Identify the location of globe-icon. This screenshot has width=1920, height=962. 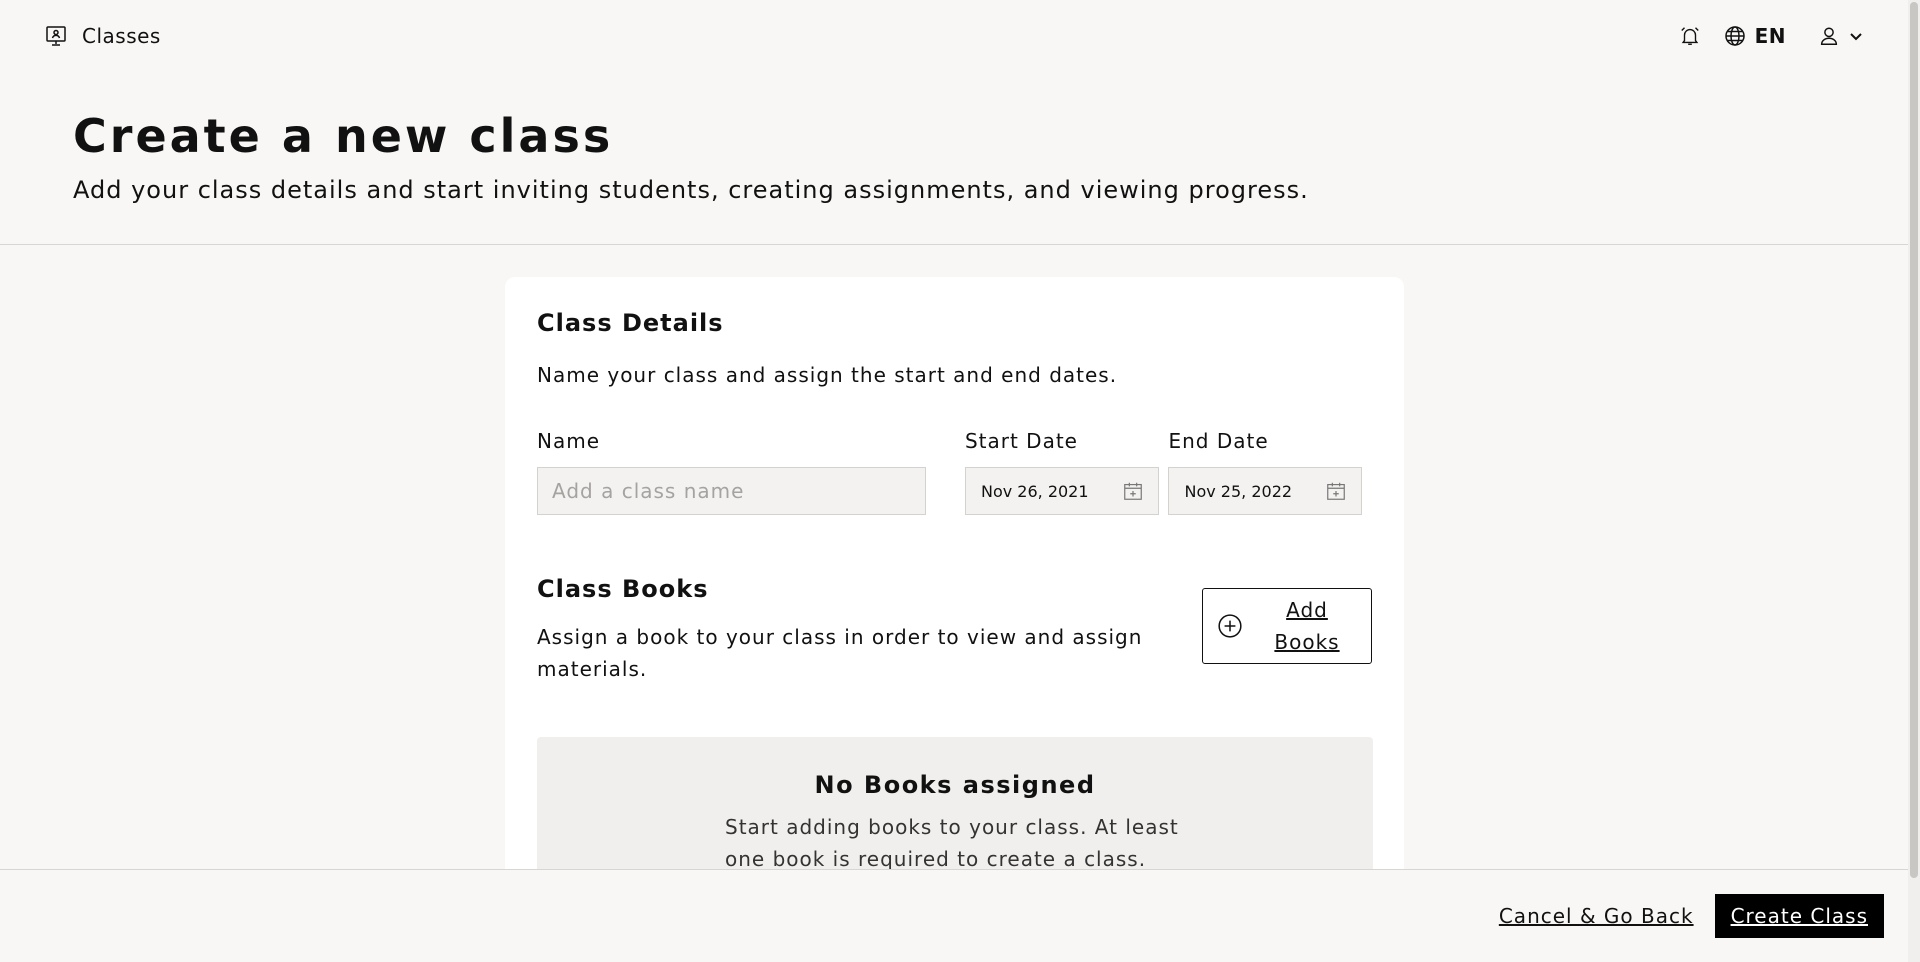
(1734, 36).